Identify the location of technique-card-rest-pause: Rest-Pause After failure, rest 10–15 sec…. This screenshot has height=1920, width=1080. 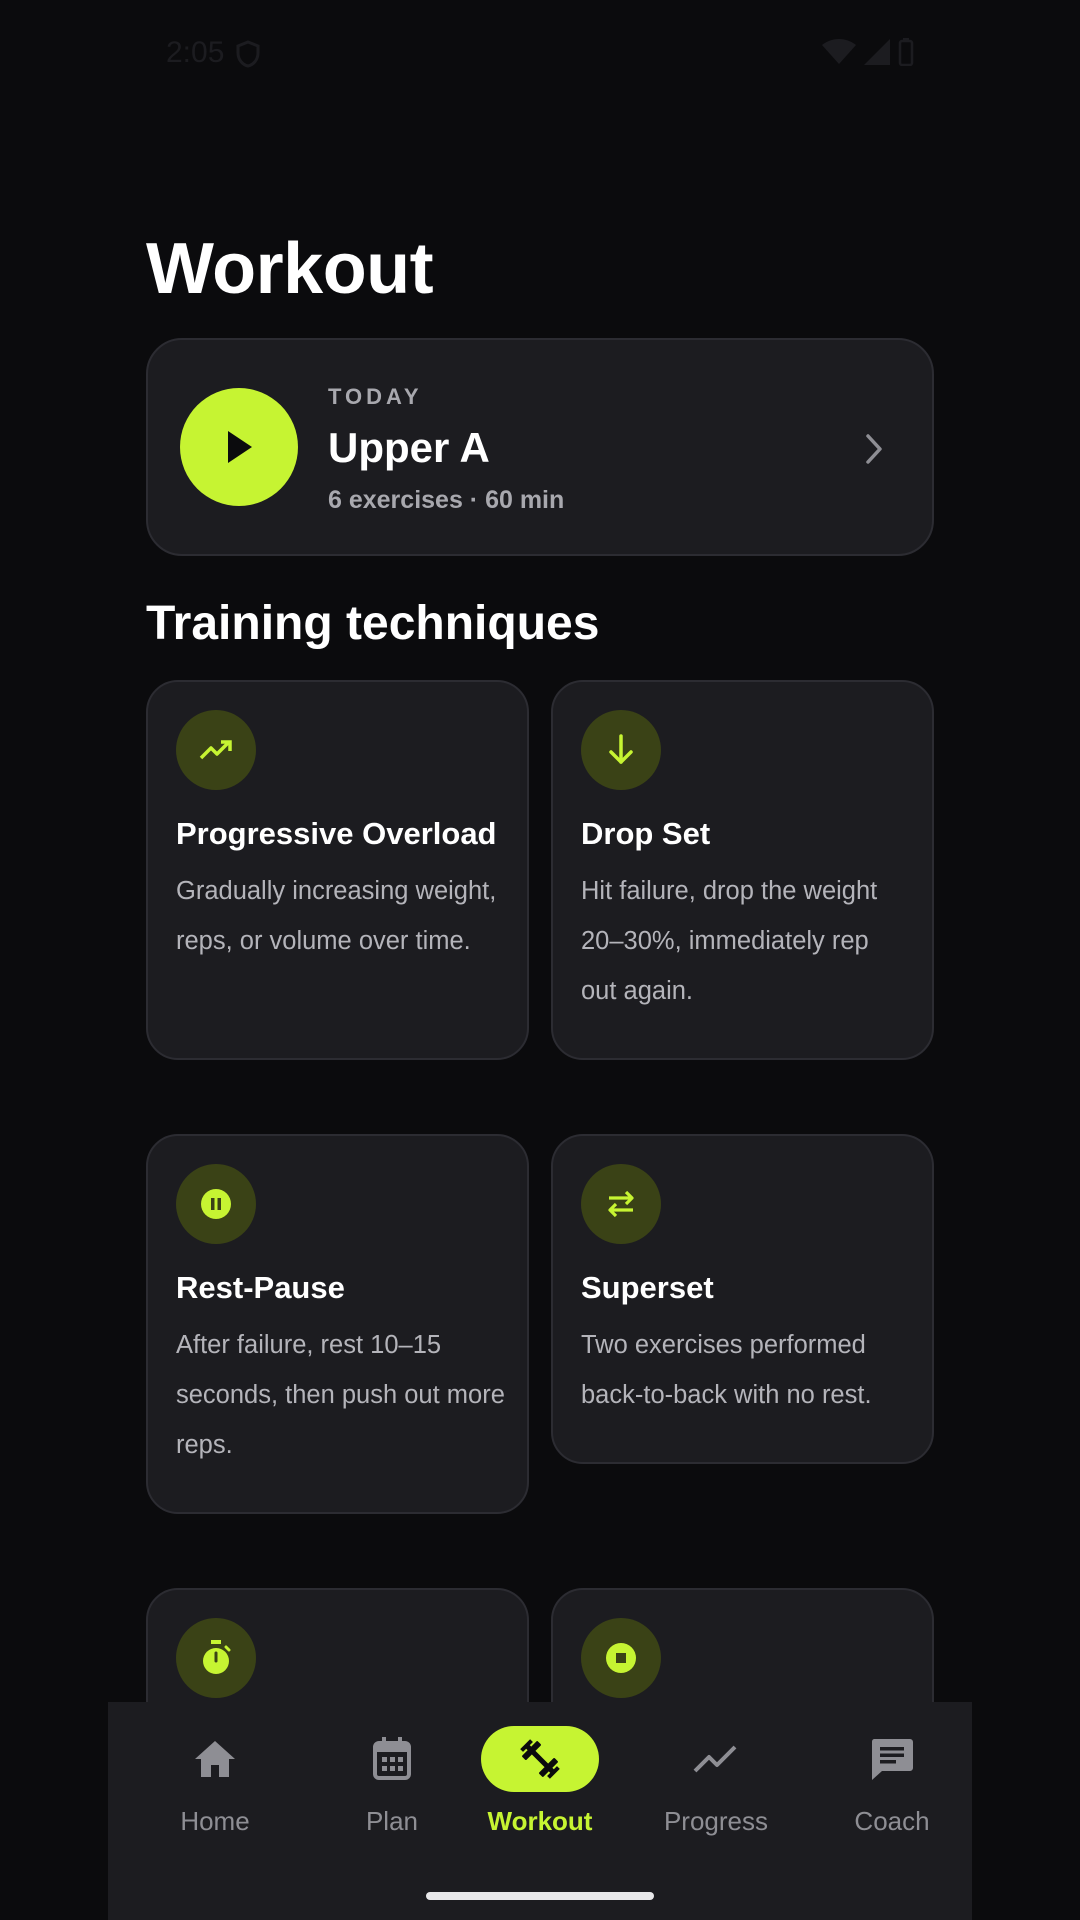
(337, 1324).